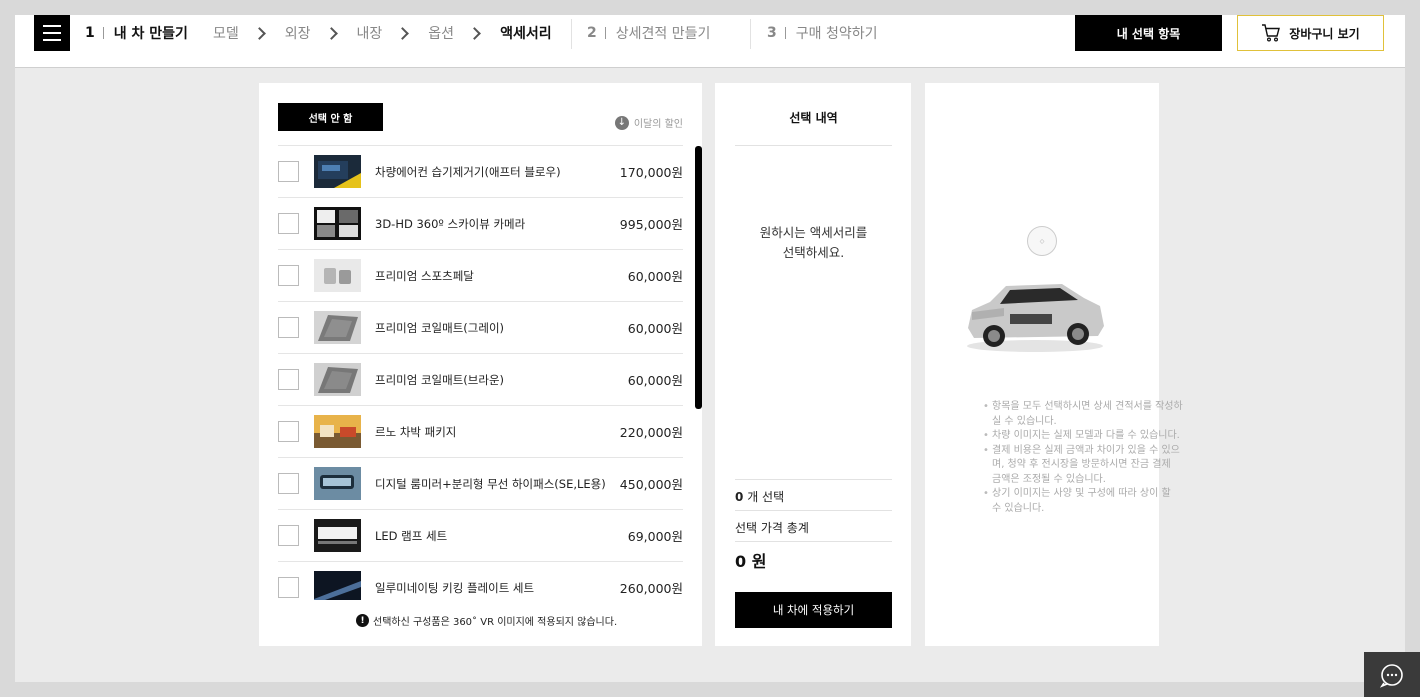 This screenshot has height=697, width=1420. I want to click on digital-mirror-thumbnail, so click(337, 483).